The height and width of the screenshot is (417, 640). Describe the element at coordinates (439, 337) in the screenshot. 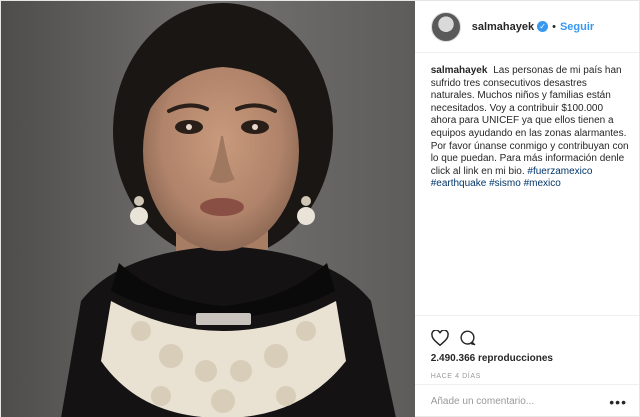

I see `heart-icon` at that location.